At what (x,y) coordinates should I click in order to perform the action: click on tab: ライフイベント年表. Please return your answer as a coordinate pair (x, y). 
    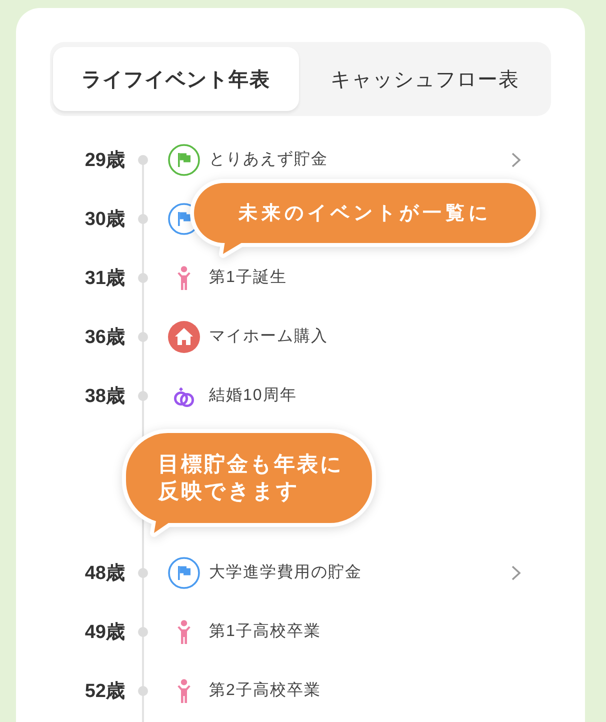
    Looking at the image, I should click on (176, 79).